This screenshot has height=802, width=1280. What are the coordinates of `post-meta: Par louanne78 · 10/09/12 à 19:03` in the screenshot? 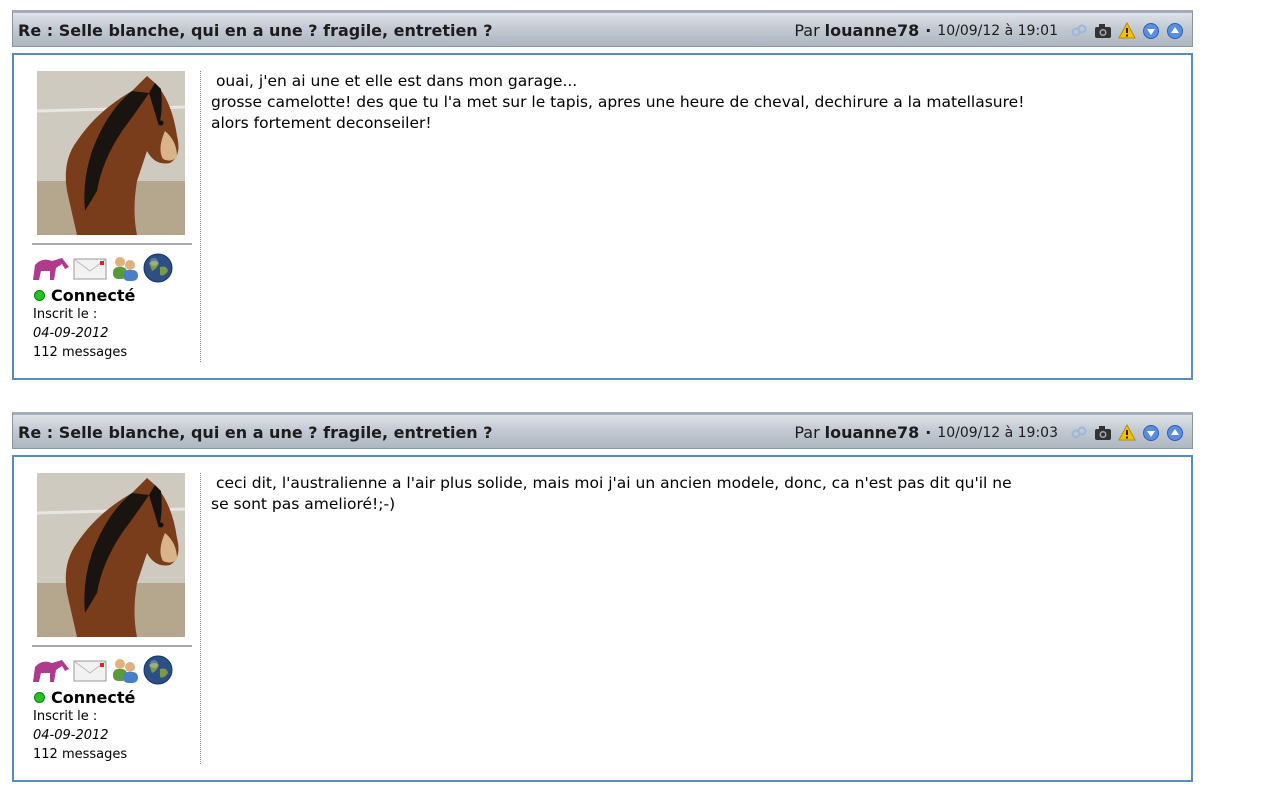 It's located at (989, 432).